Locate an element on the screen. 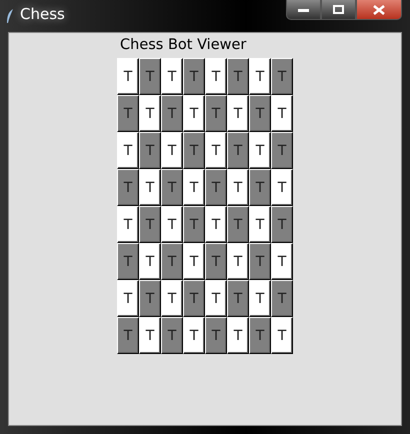  app-heading: Chess Bot Viewer is located at coordinates (183, 45).